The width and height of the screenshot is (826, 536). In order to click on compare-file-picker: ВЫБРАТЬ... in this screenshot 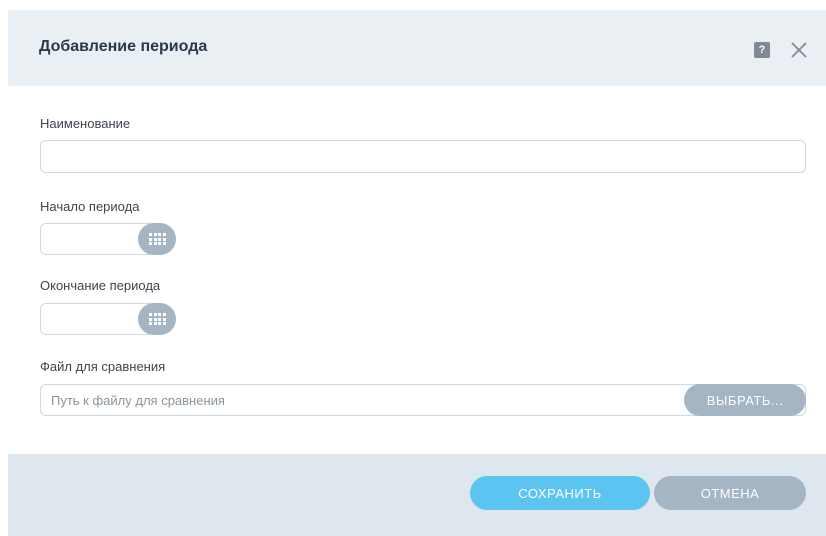, I will do `click(423, 400)`.